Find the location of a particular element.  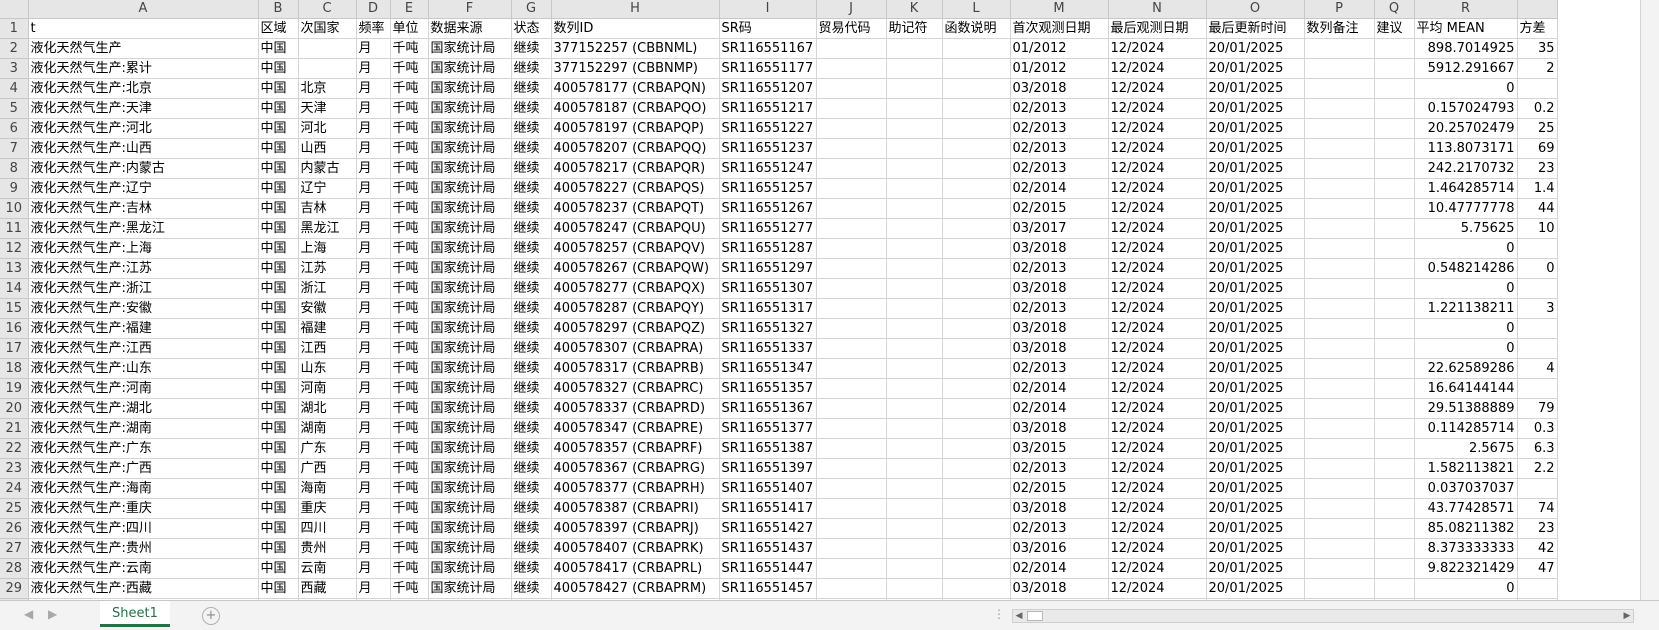

cell: 北京 is located at coordinates (327, 88).